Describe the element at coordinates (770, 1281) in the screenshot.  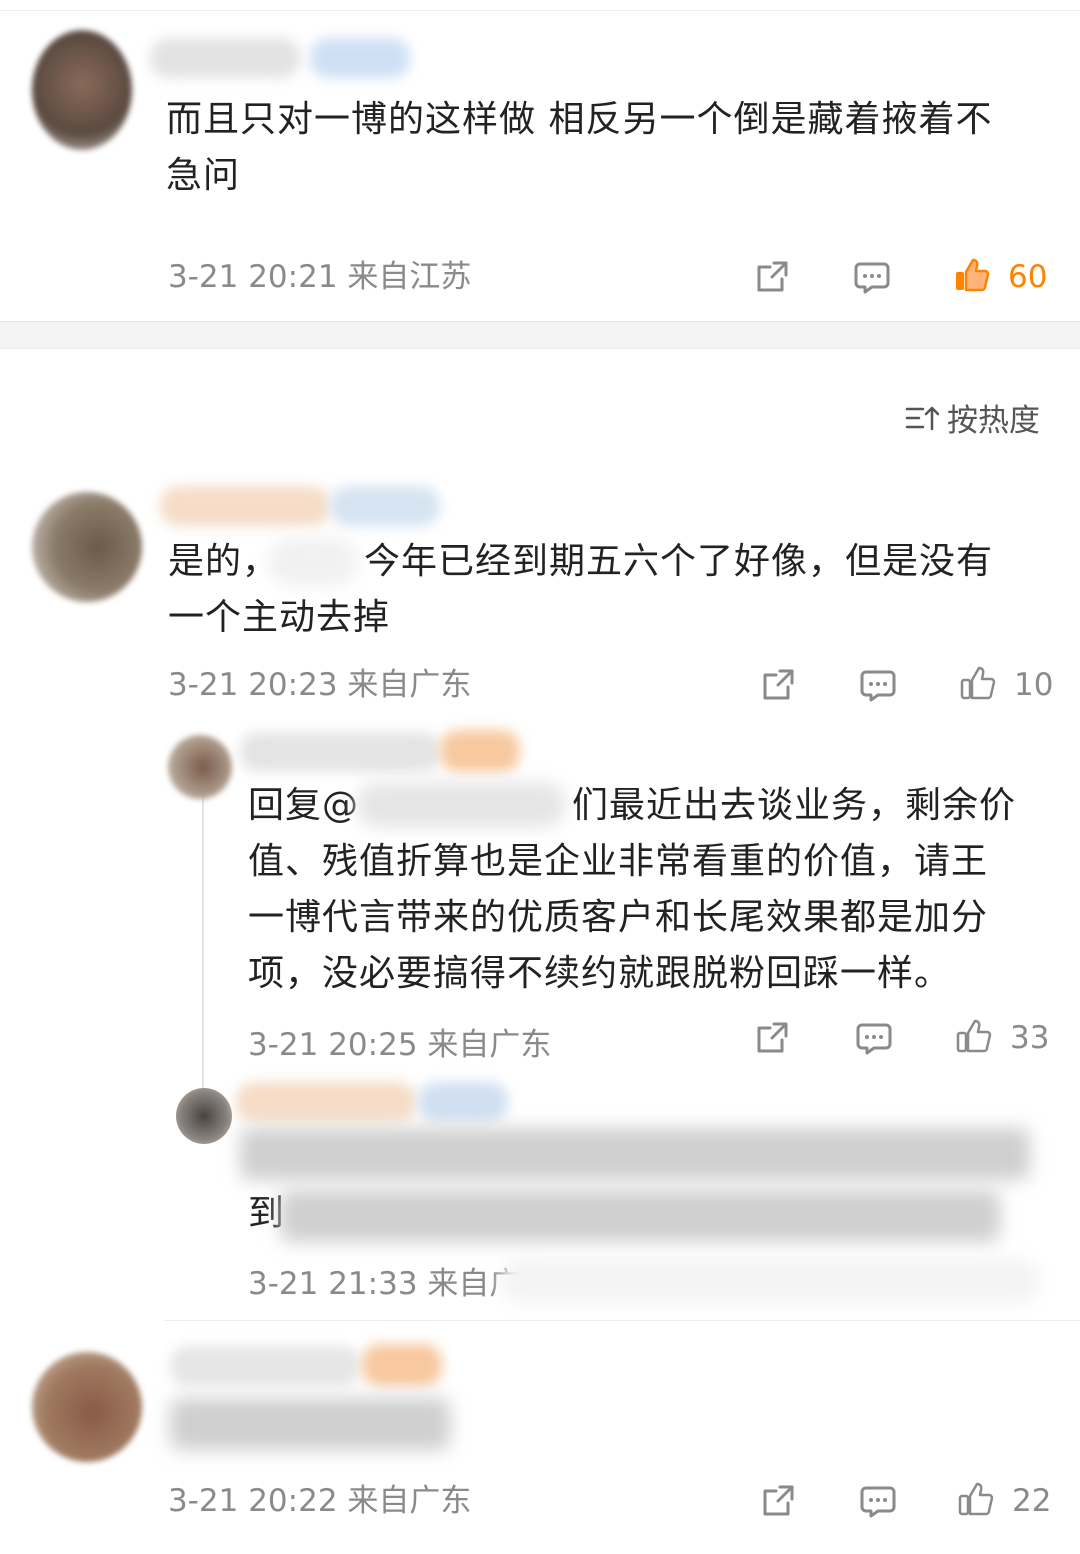
I see `redacted-area` at that location.